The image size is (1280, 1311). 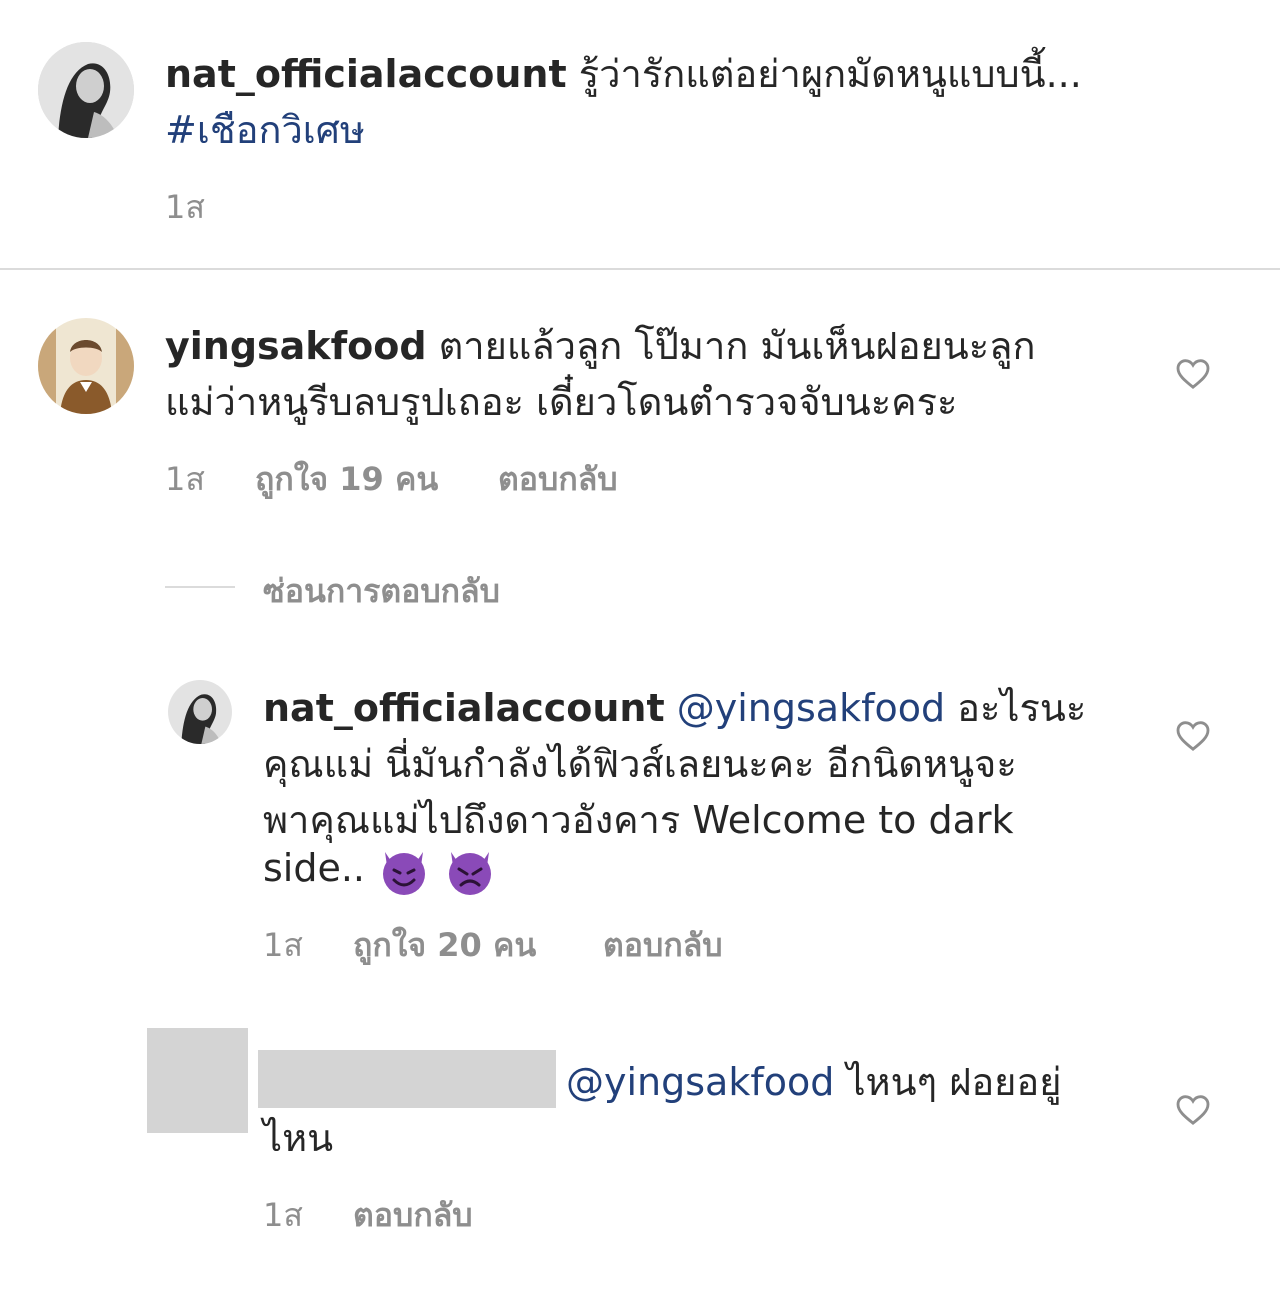 What do you see at coordinates (296, 346) in the screenshot?
I see `comment-username: yingsakfood` at bounding box center [296, 346].